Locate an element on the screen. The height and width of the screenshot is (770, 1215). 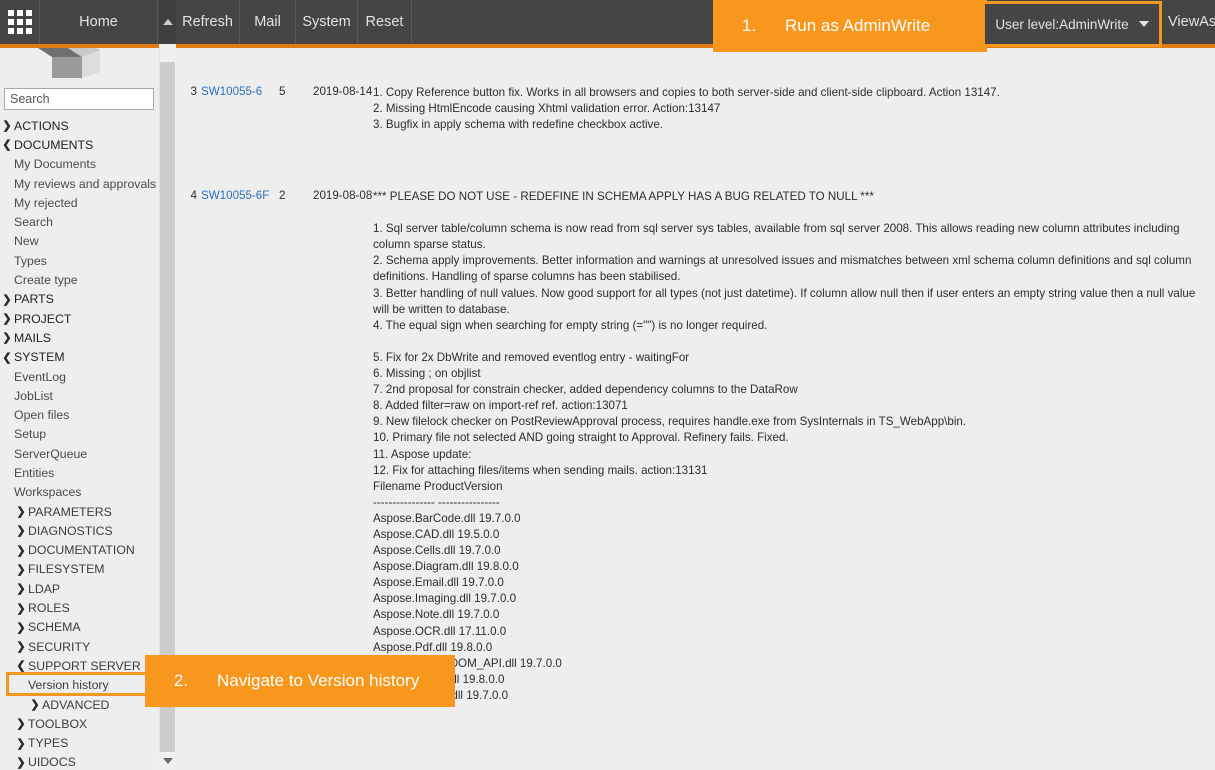
sidebar-item-diagnostics: ❯ DIAGNOSTICS is located at coordinates (79, 530).